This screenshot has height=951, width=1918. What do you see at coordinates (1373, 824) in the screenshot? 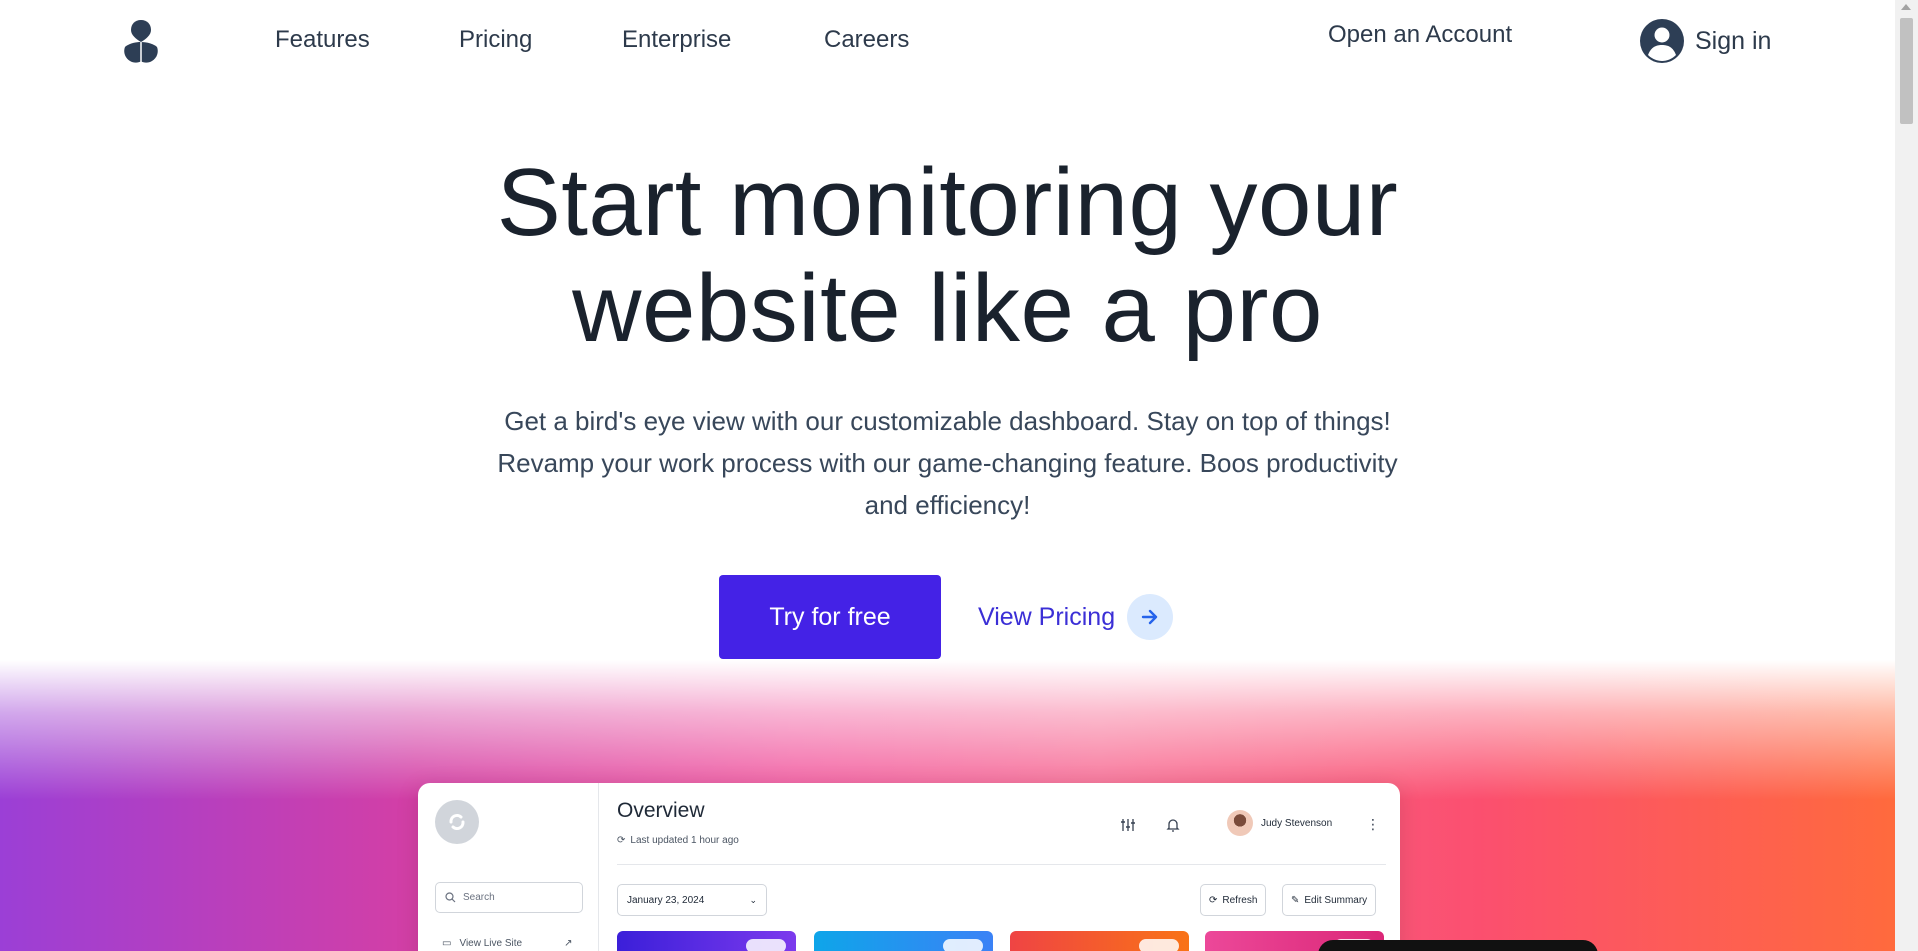
I see `more-vertical-icon: ⋮` at bounding box center [1373, 824].